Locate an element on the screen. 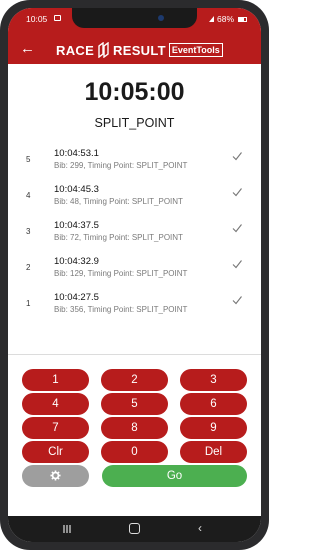  key-8: 8 is located at coordinates (134, 428).